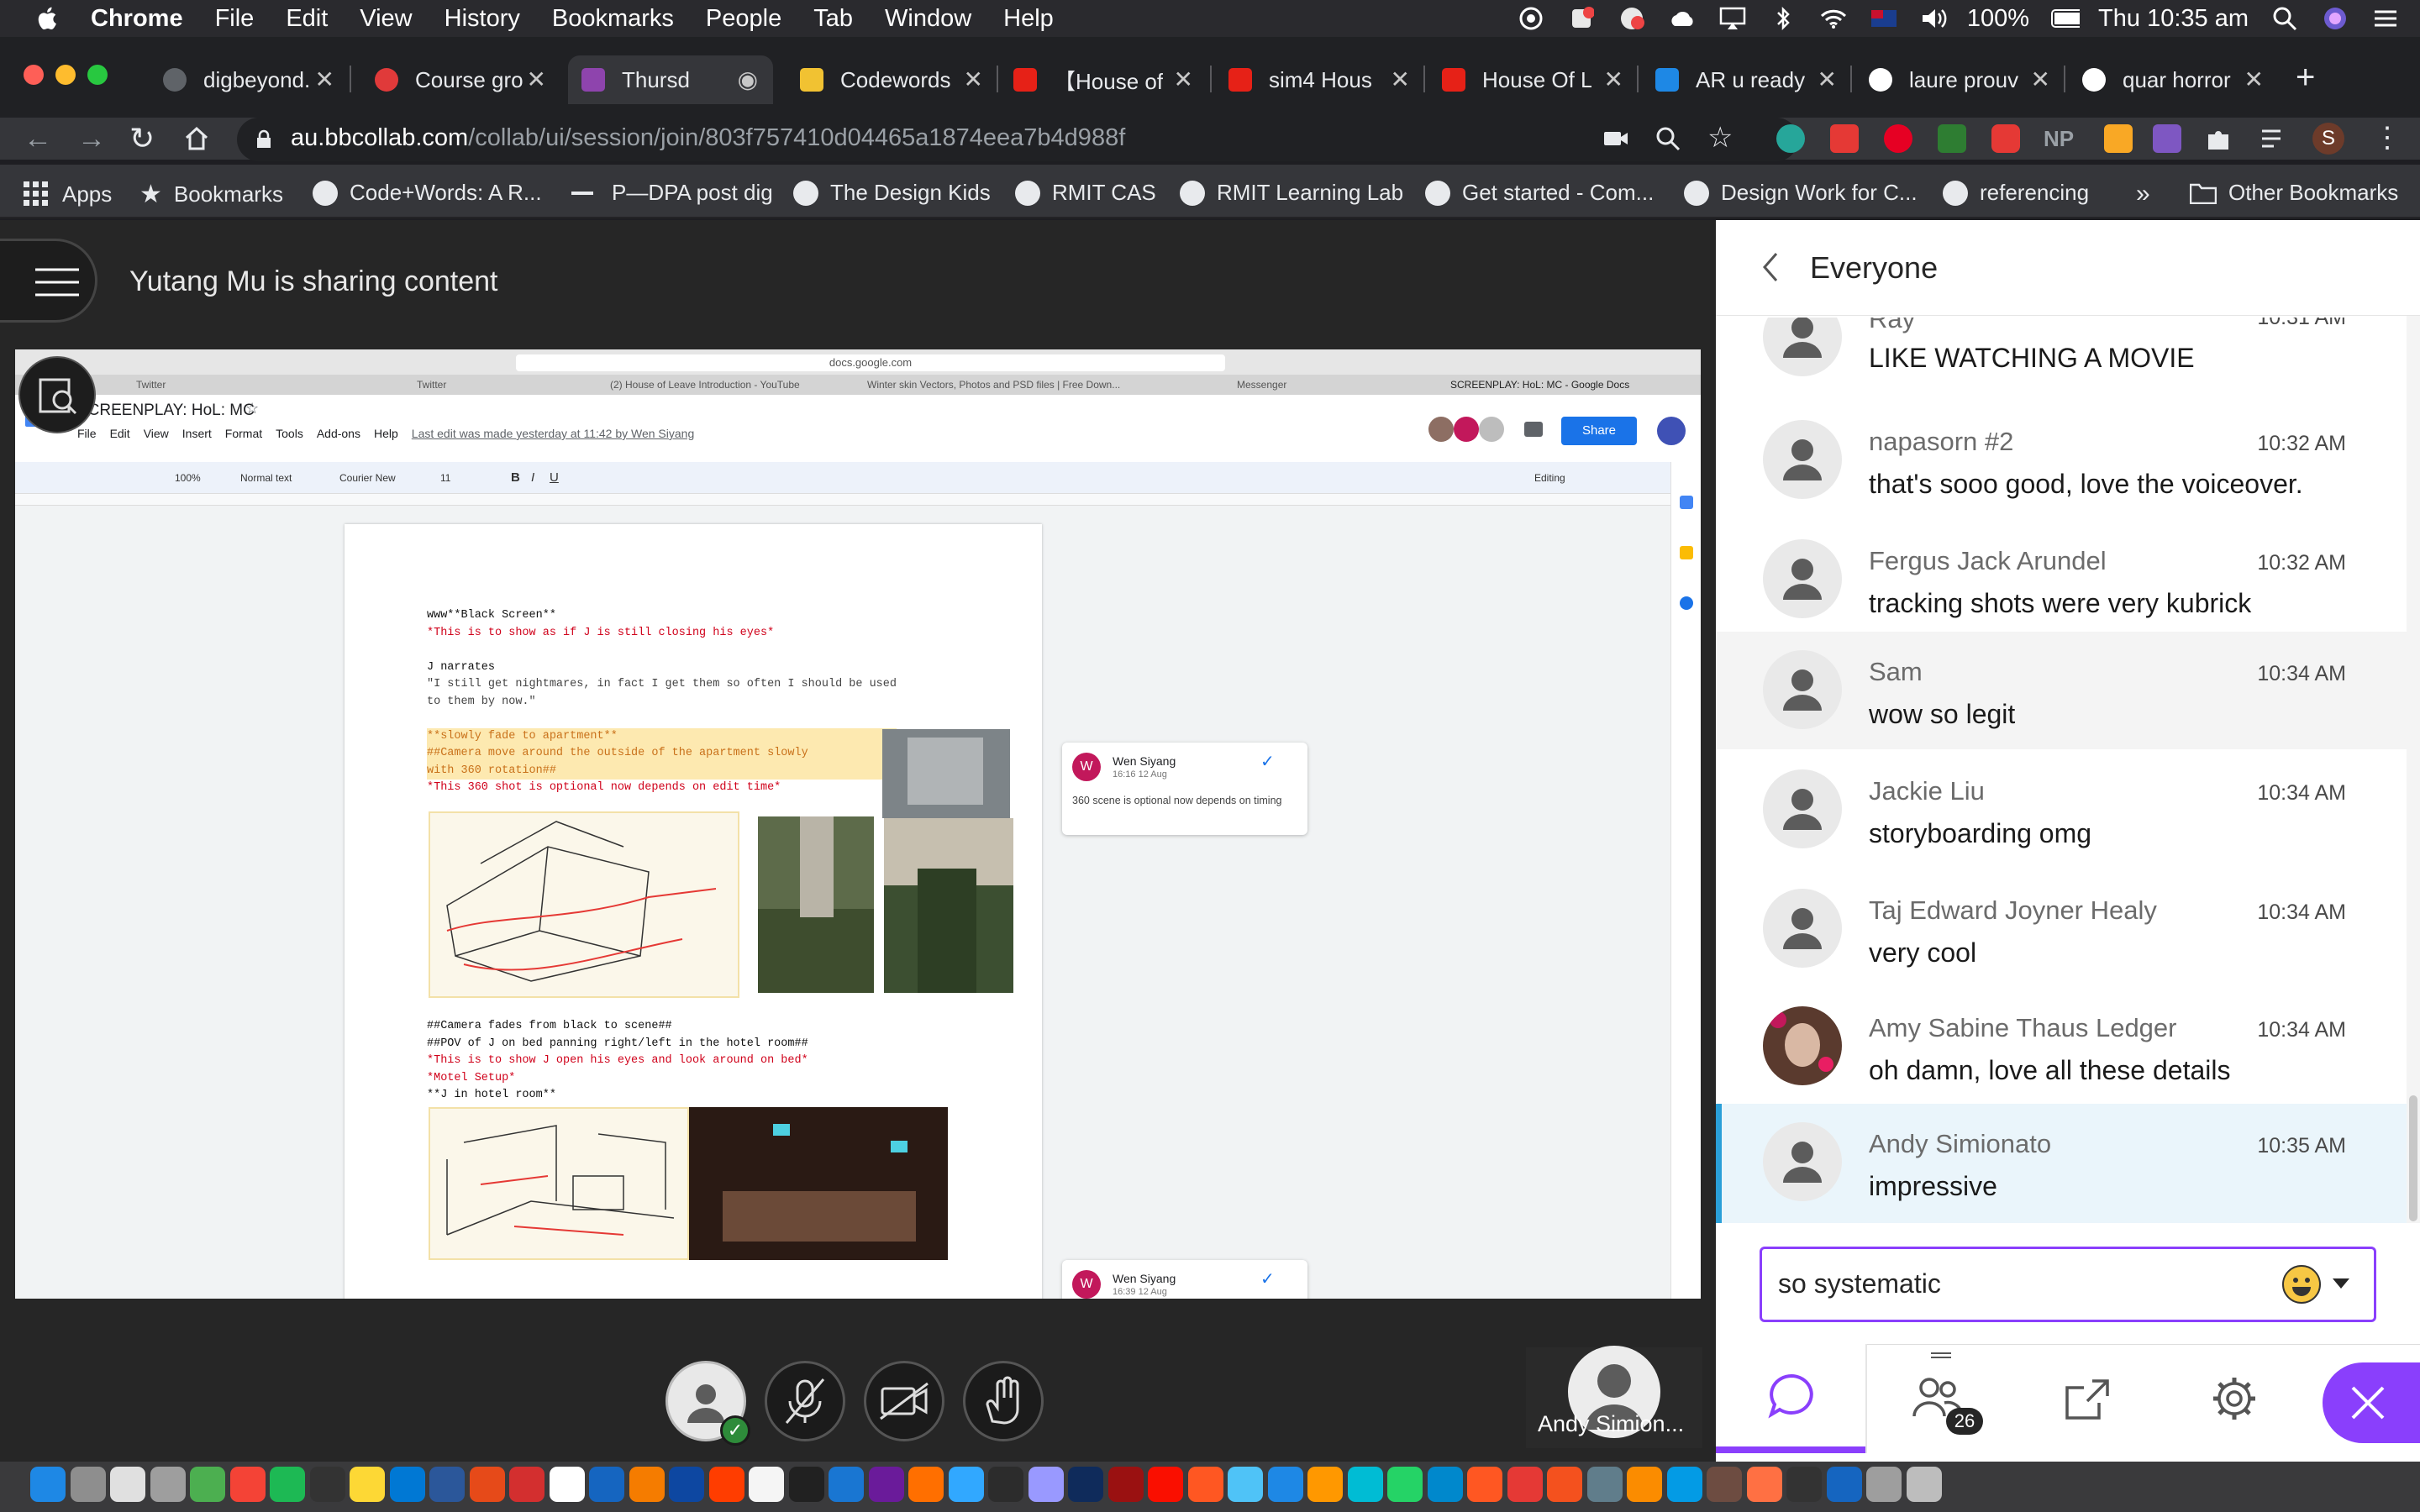 The height and width of the screenshot is (1512, 2420). I want to click on browser-tab: Codewords ✕, so click(884, 79).